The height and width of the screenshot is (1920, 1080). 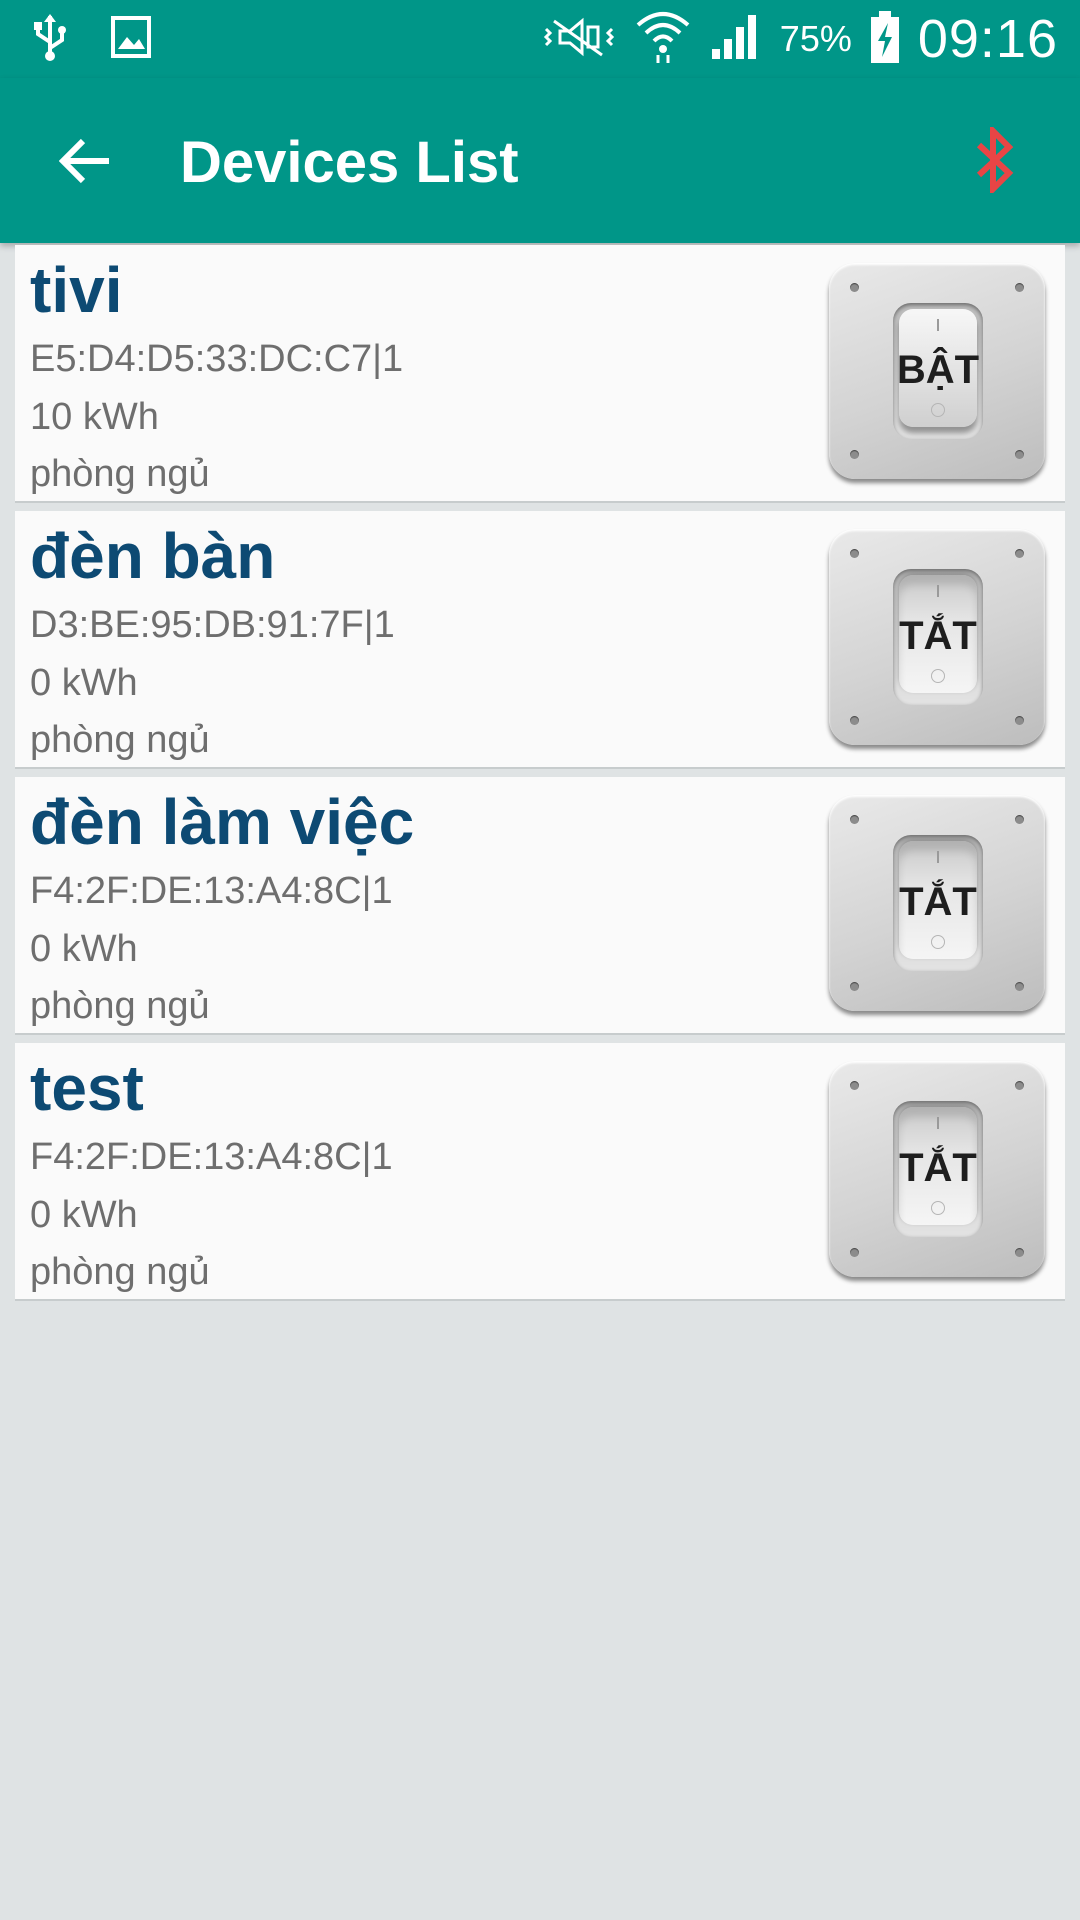 I want to click on arrow-left-icon, so click(x=84, y=163).